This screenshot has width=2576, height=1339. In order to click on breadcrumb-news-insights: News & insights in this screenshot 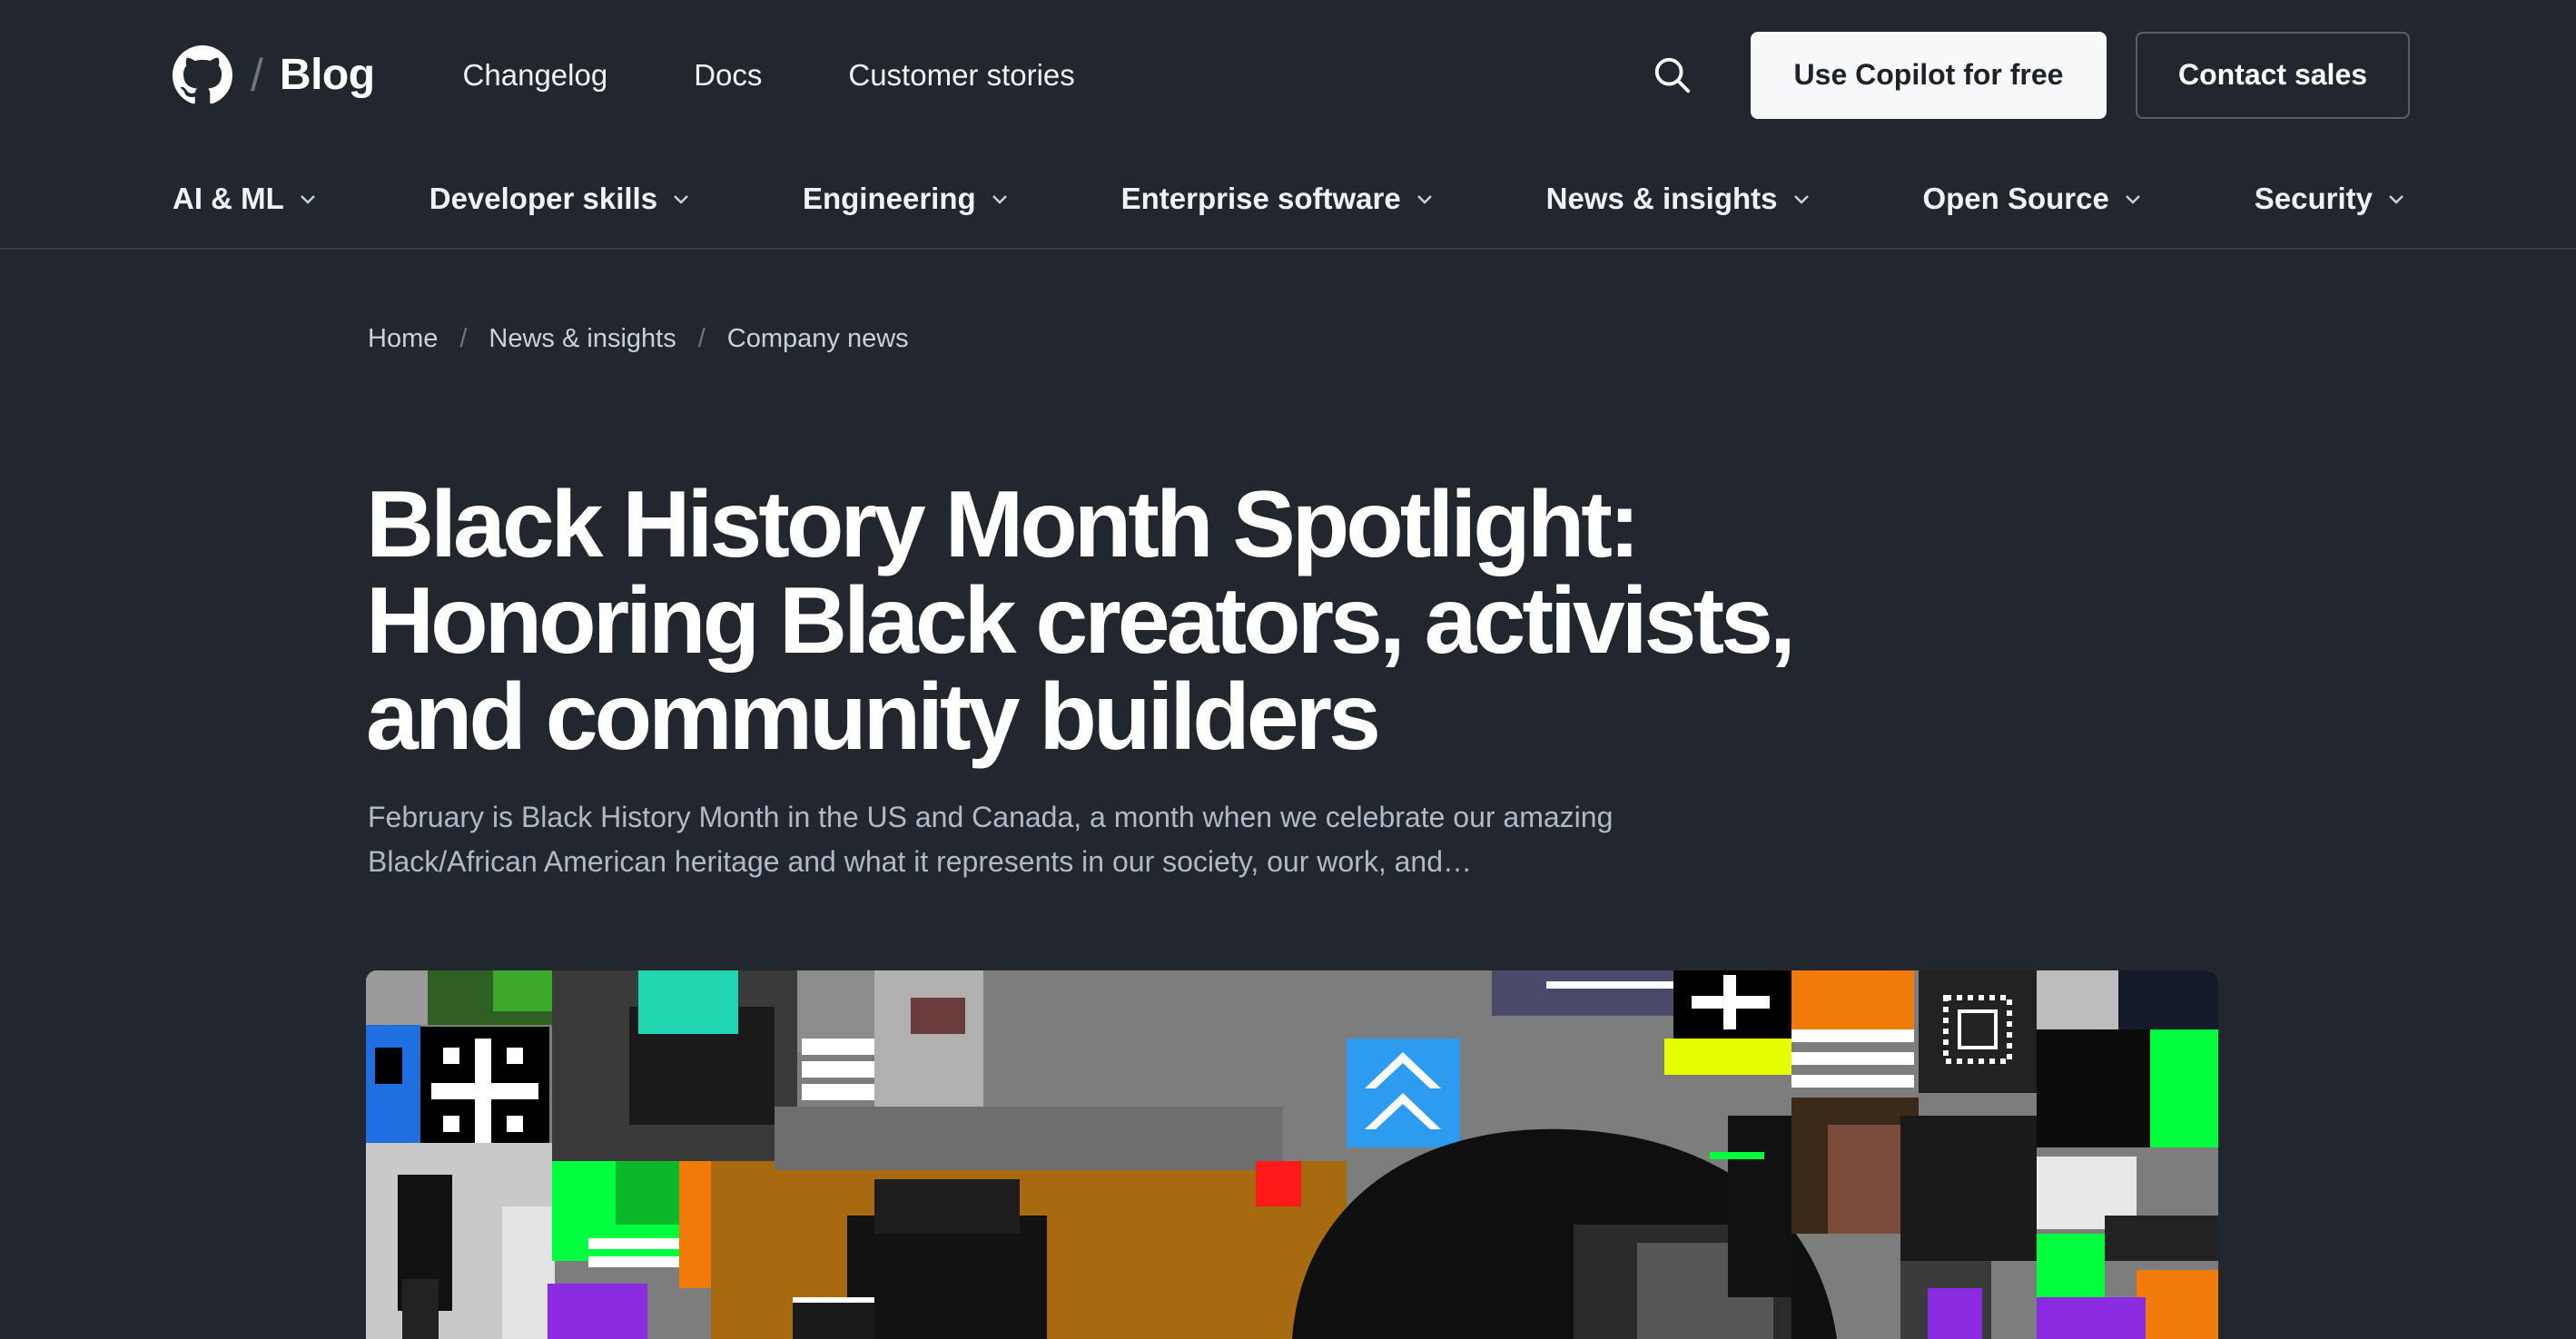, I will do `click(582, 339)`.